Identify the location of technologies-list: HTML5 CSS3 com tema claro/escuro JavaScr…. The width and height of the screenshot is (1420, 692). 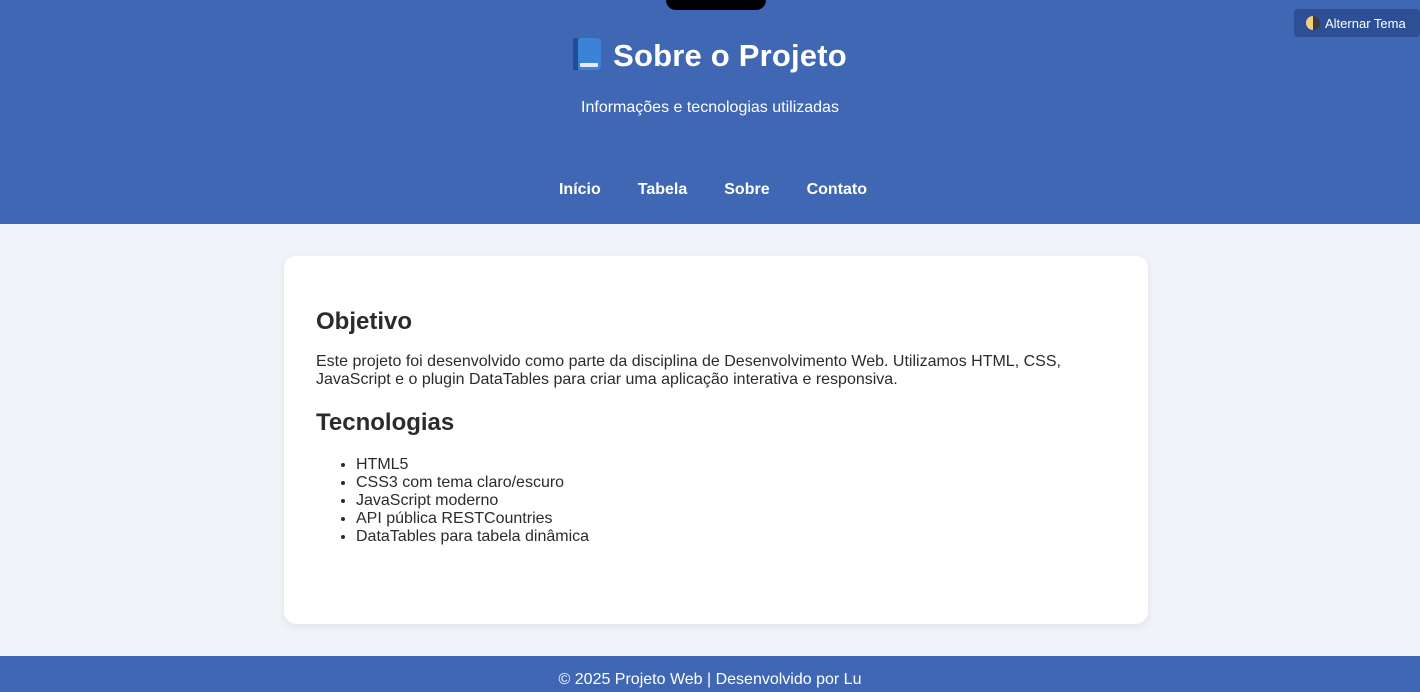
(736, 501).